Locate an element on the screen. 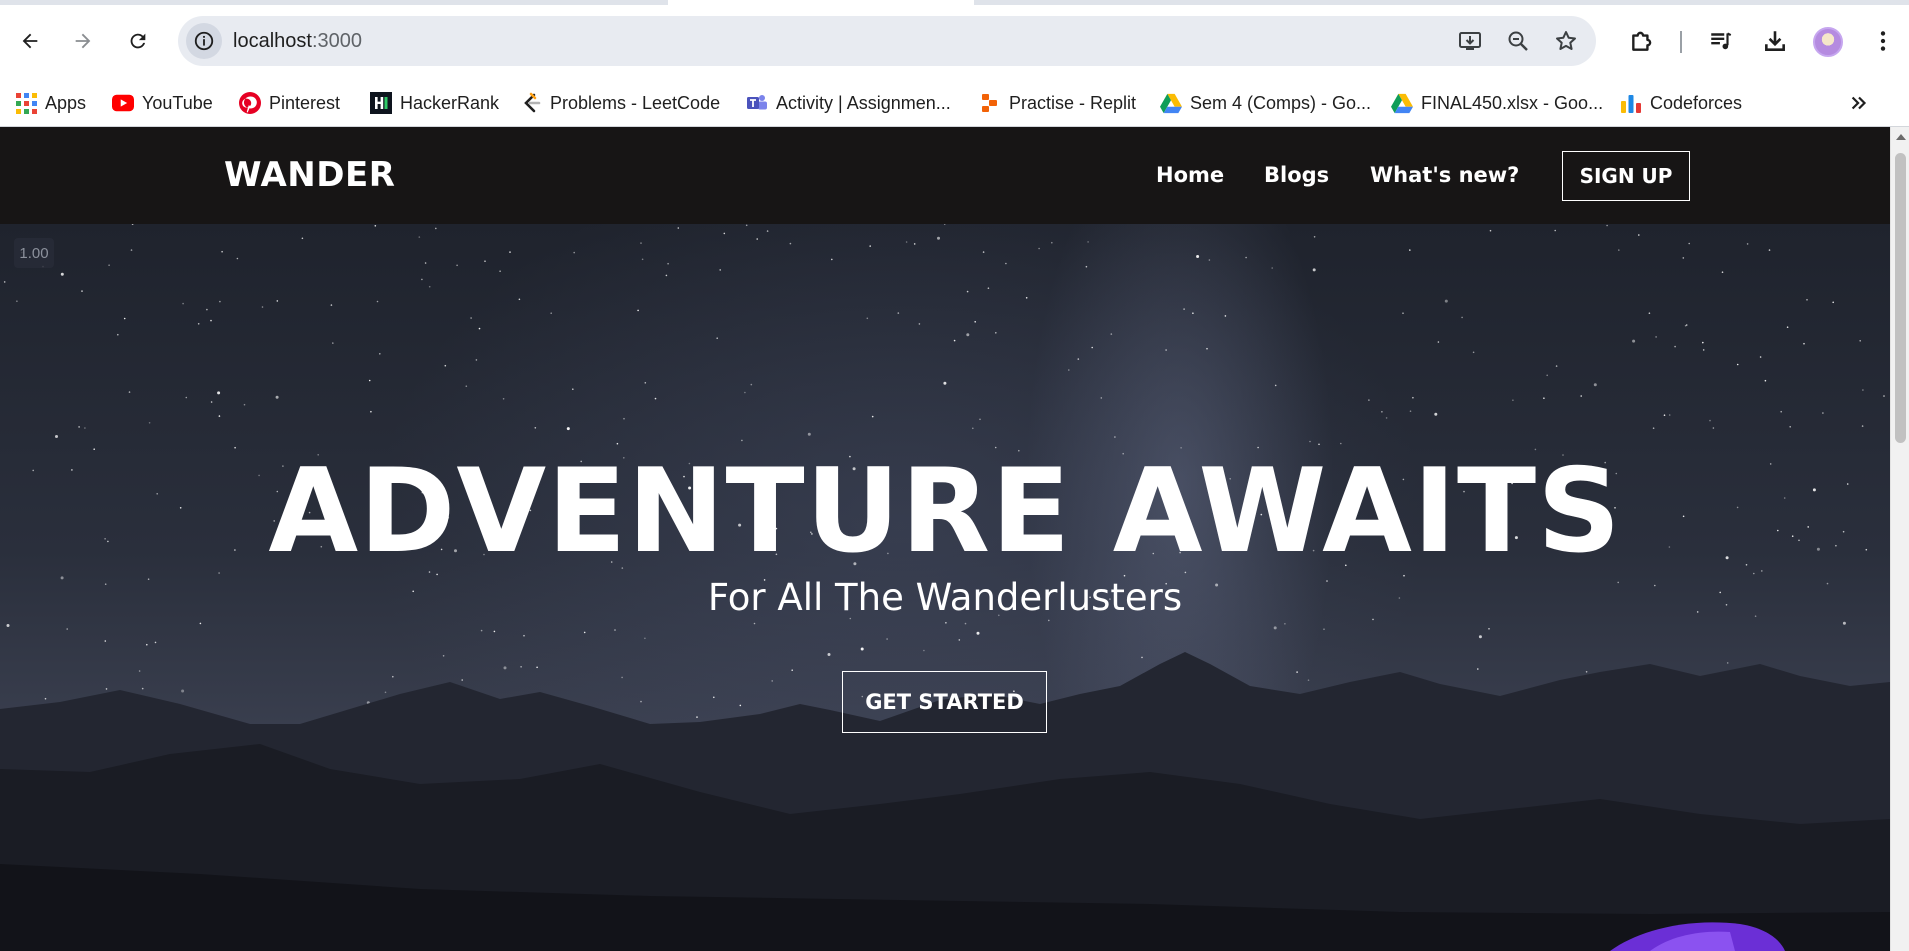 The width and height of the screenshot is (1909, 951). bookmark-label: Apps is located at coordinates (66, 102).